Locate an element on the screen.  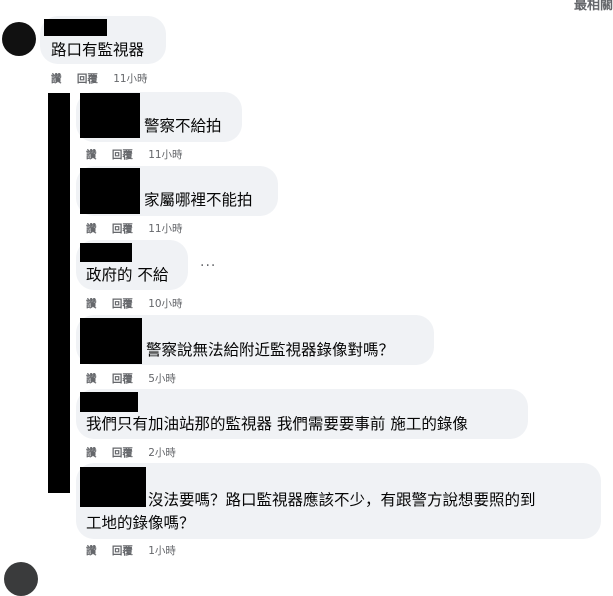
reply-text: 政府的 不給 is located at coordinates (127, 275).